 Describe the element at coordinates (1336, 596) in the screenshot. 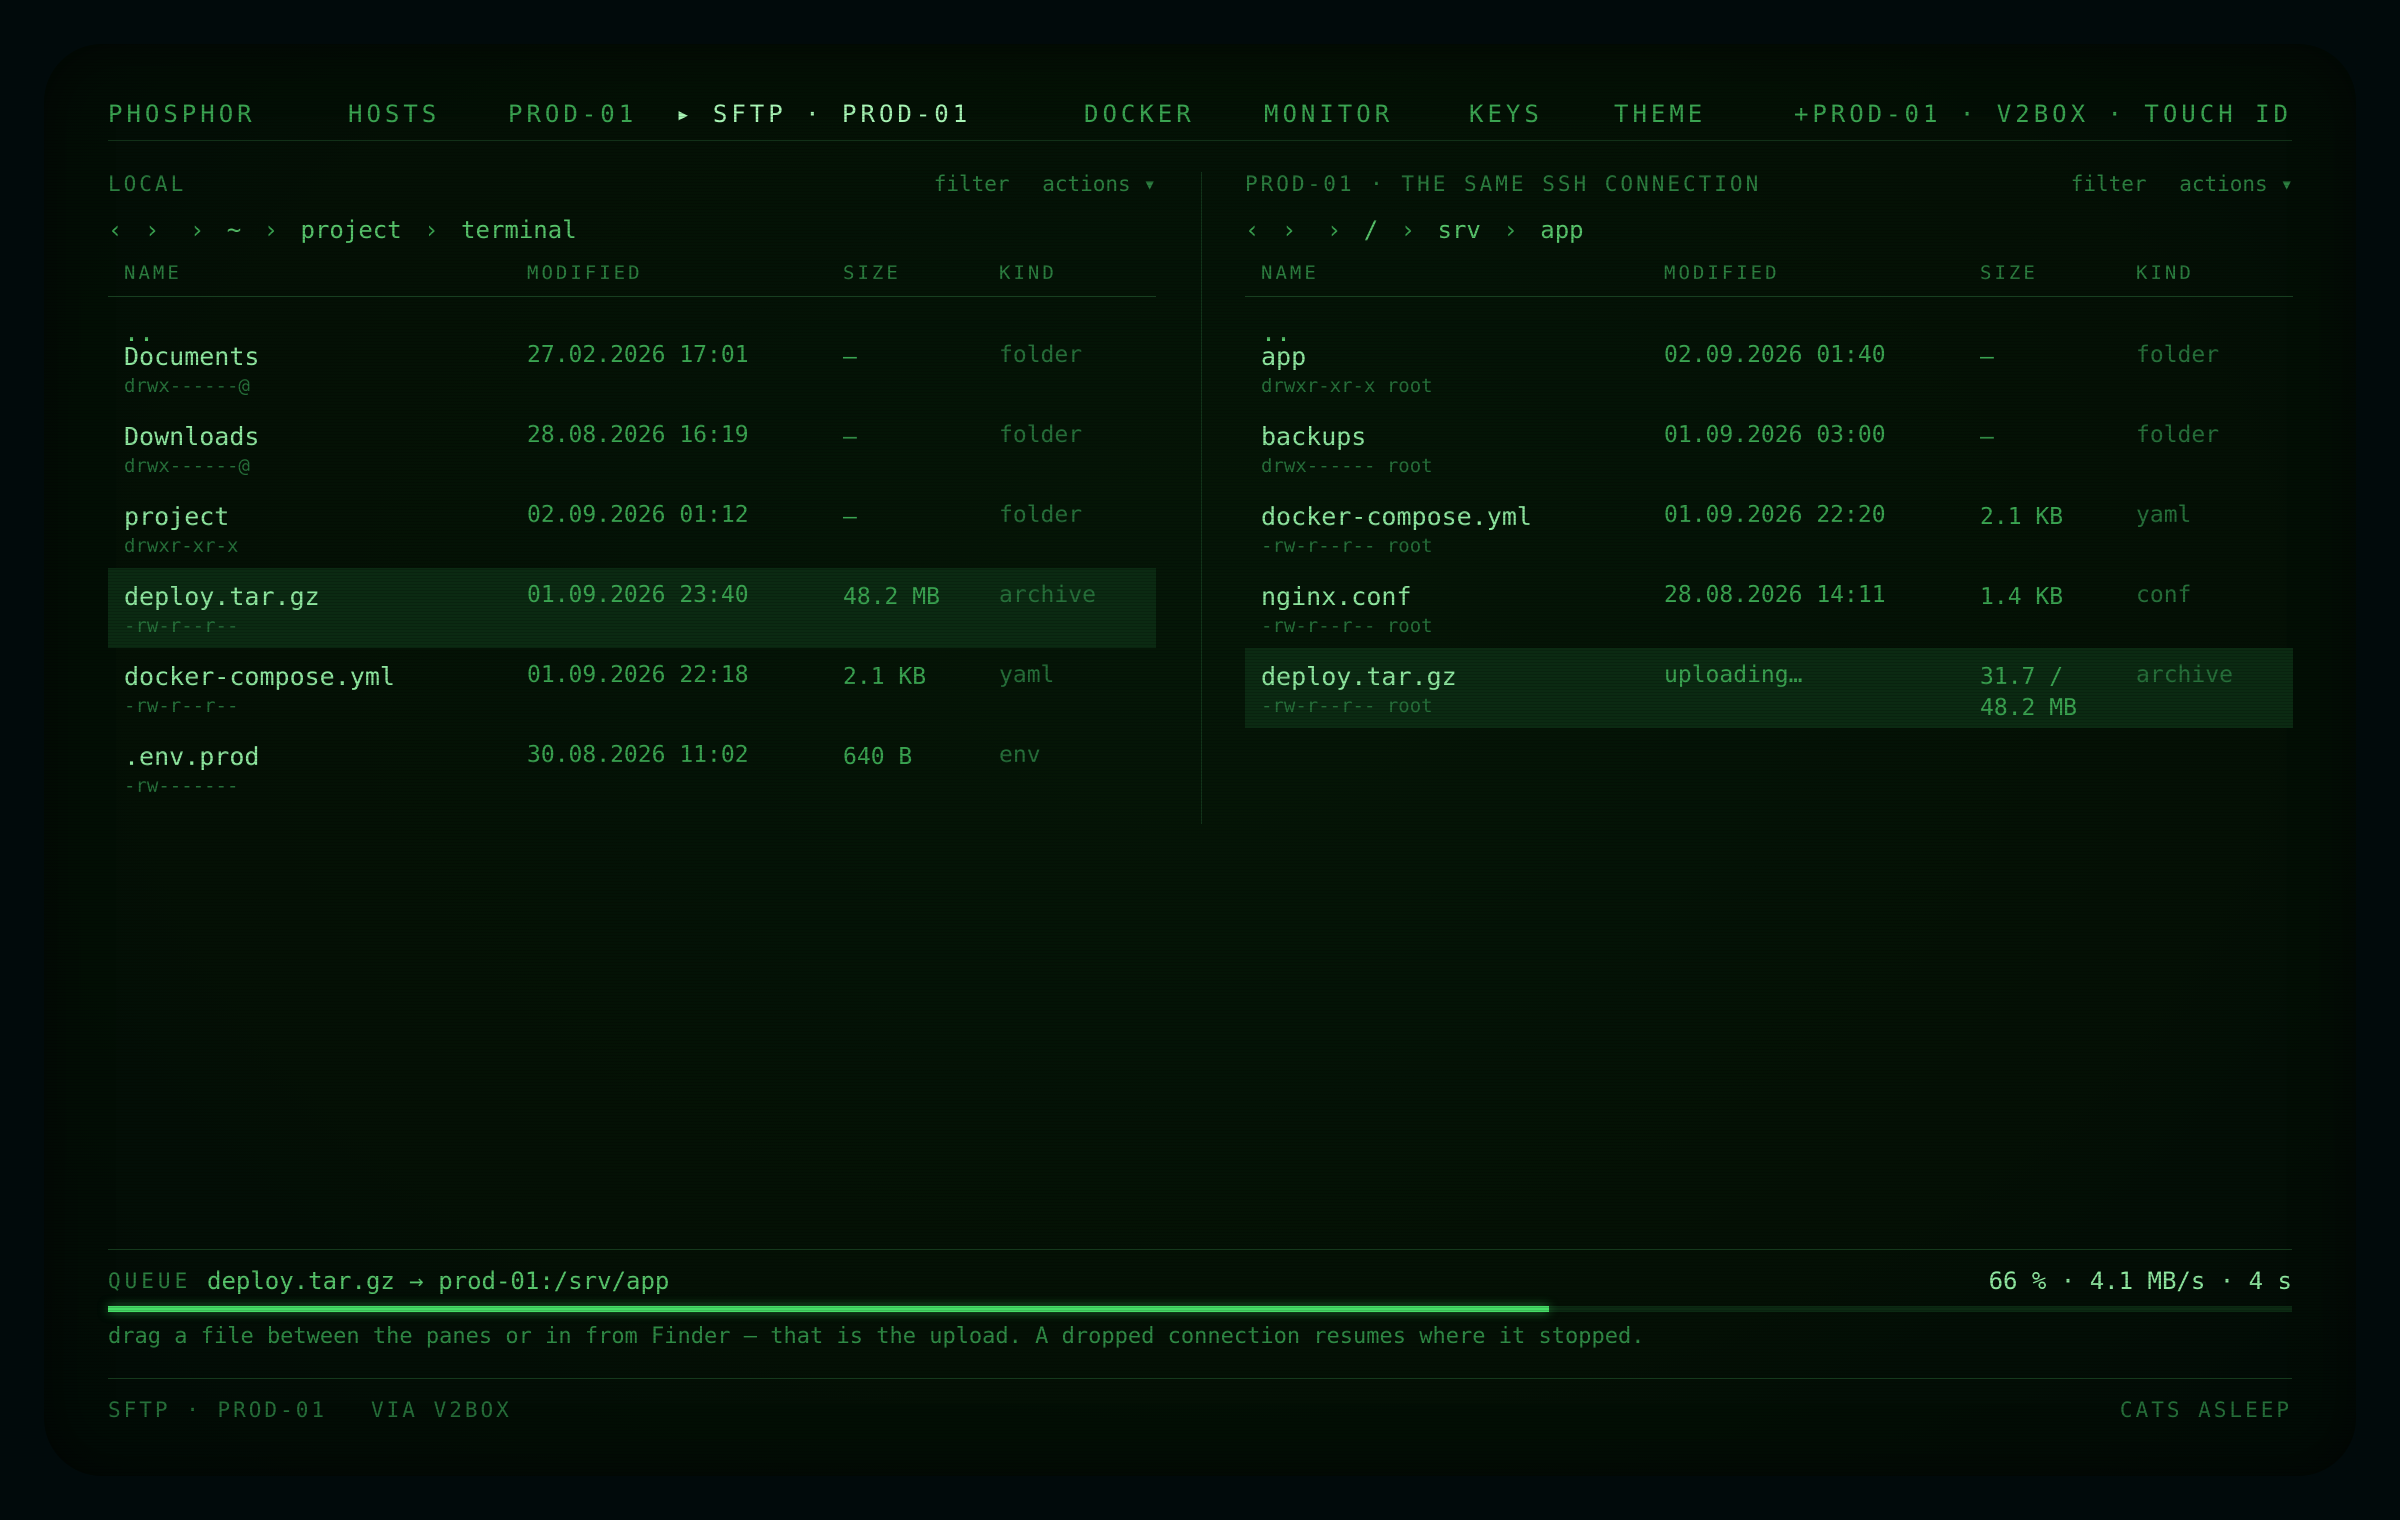

I see `file-name: nginx.conf` at that location.